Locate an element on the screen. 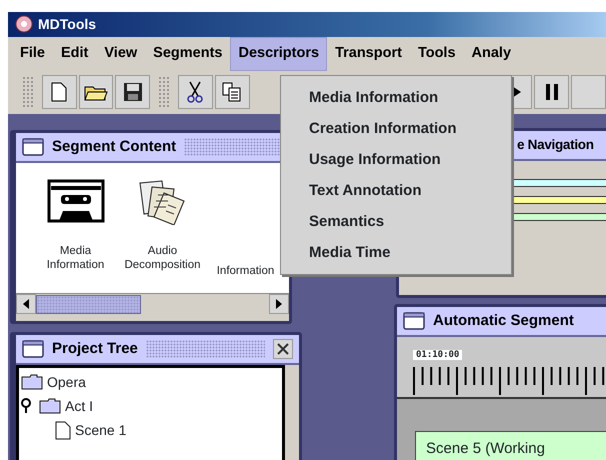 This screenshot has width=606, height=460. window-title: Automatic Segment is located at coordinates (503, 320).